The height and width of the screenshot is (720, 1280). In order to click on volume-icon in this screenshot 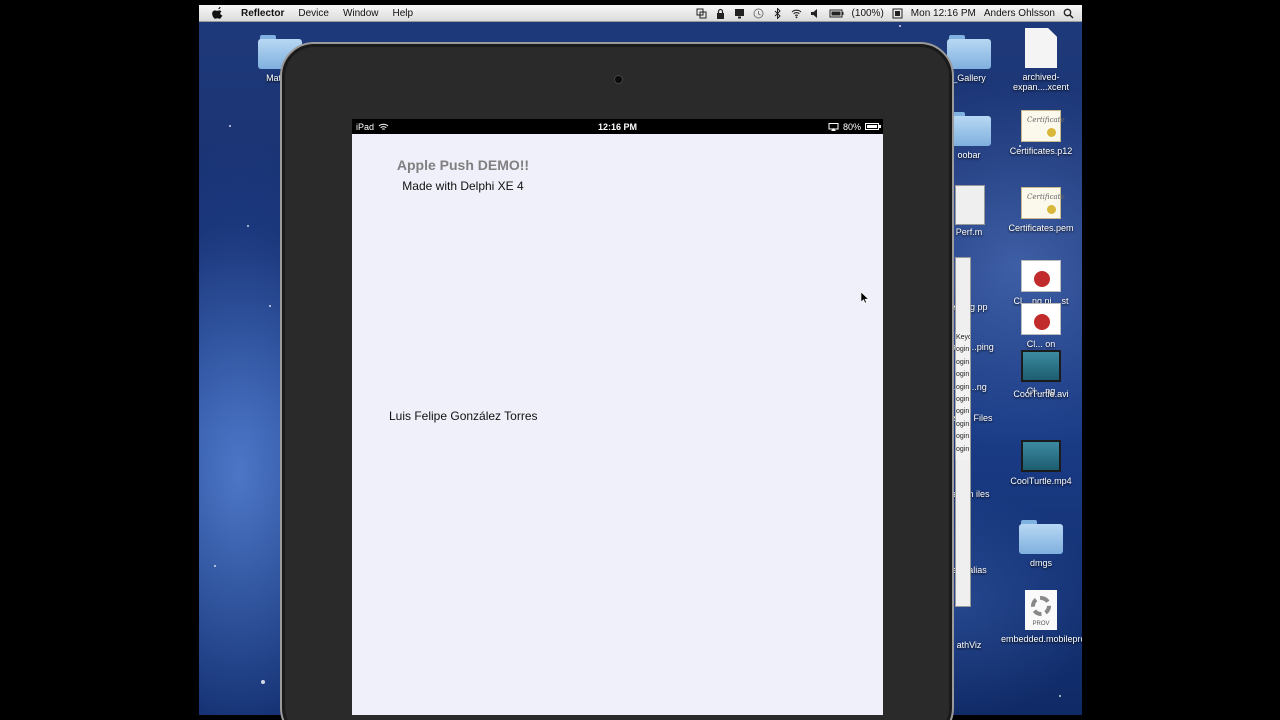, I will do `click(815, 13)`.